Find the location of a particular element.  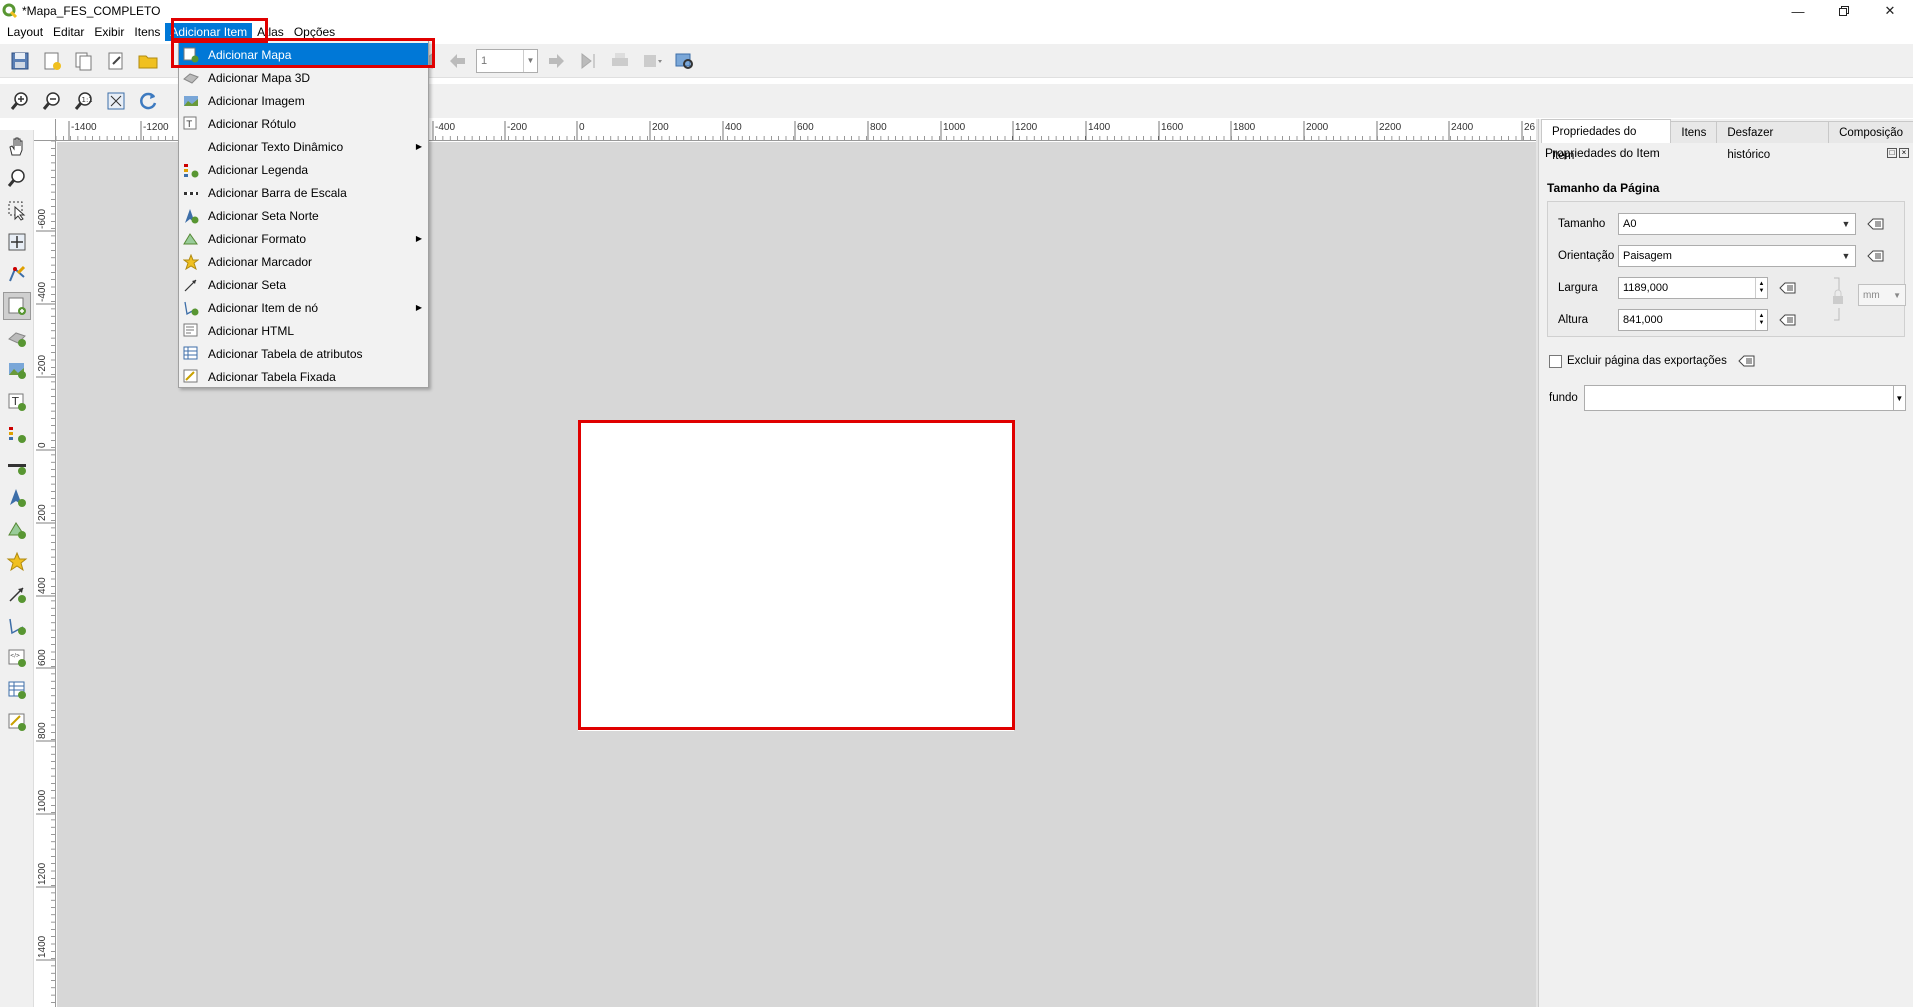

save-button is located at coordinates (20, 61).